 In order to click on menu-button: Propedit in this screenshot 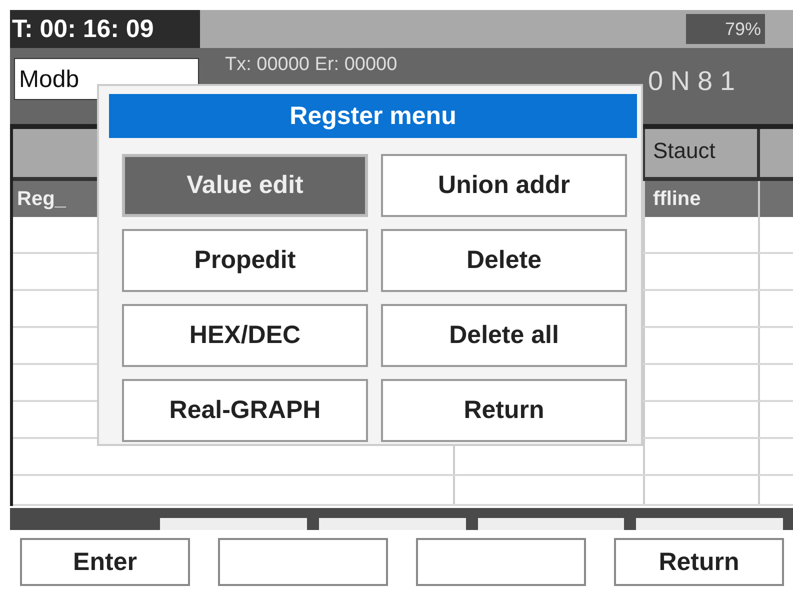, I will do `click(245, 260)`.